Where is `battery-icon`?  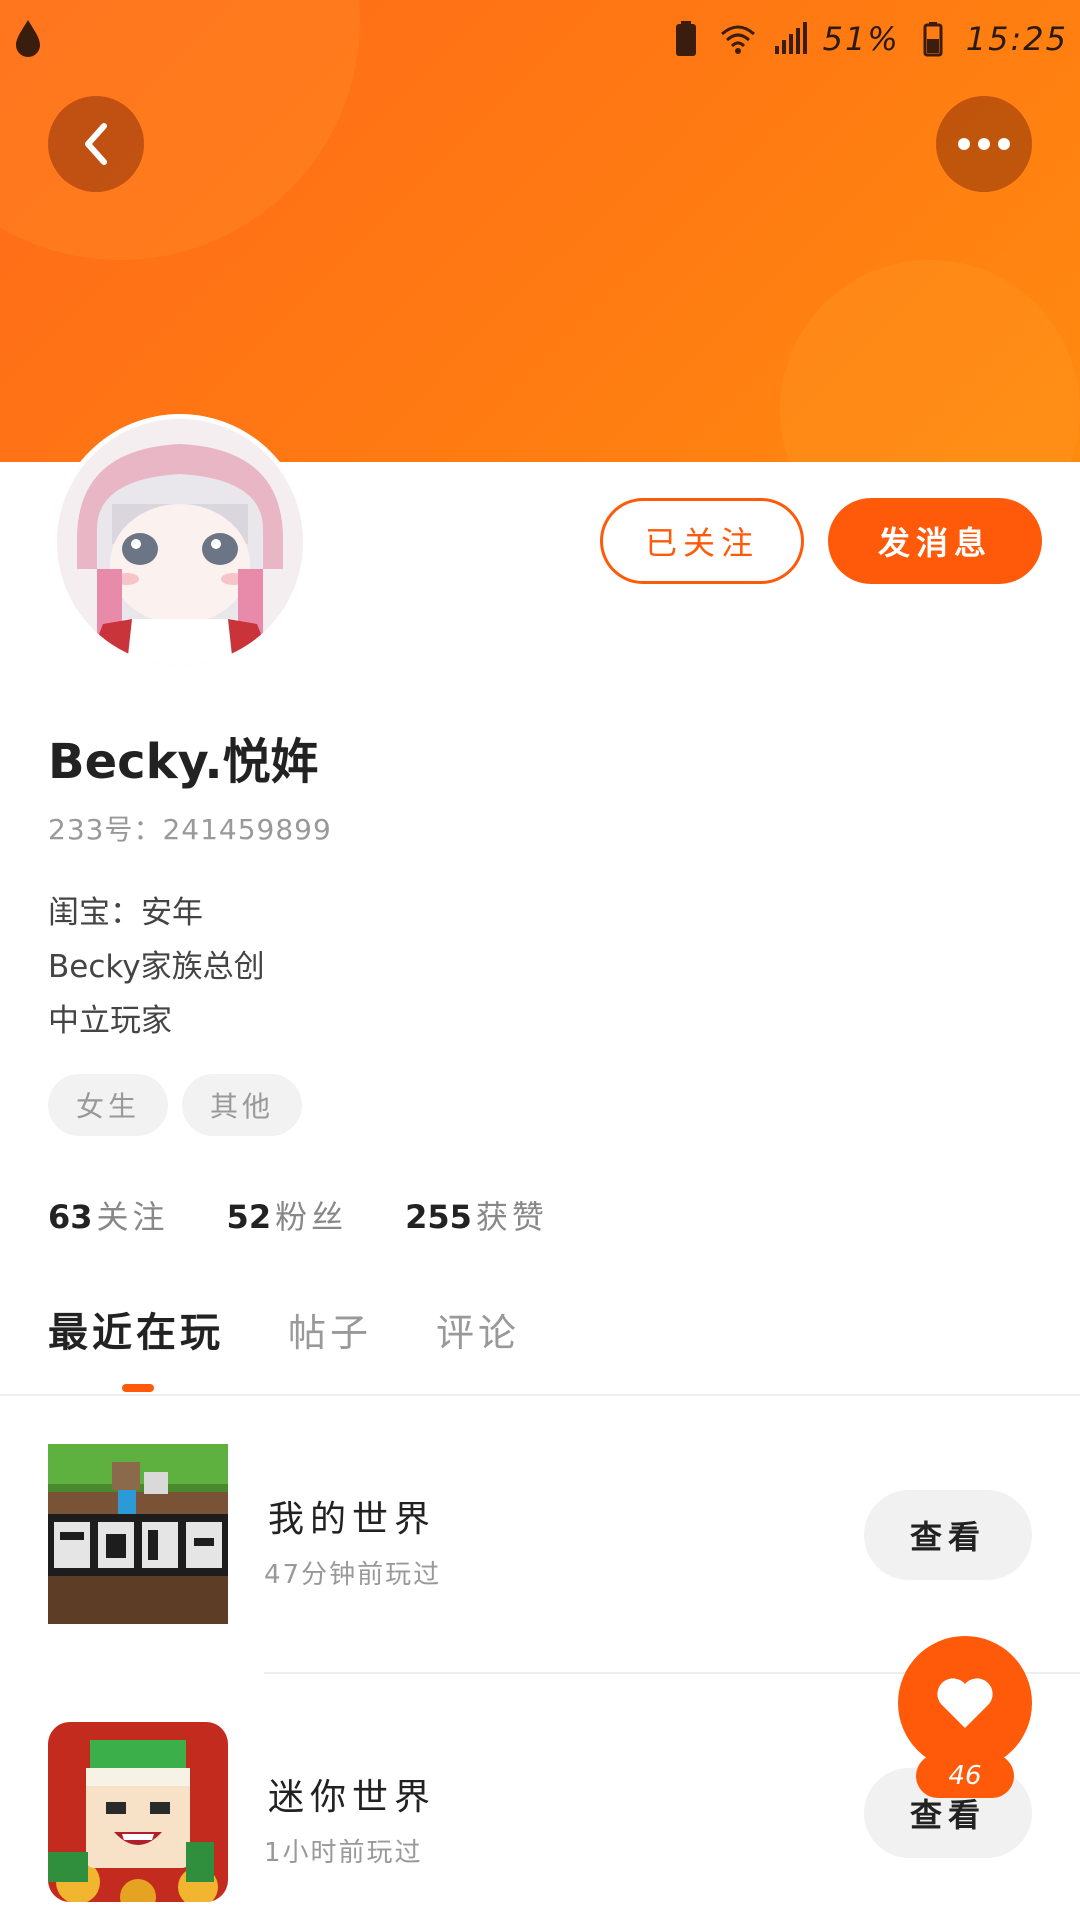 battery-icon is located at coordinates (933, 39).